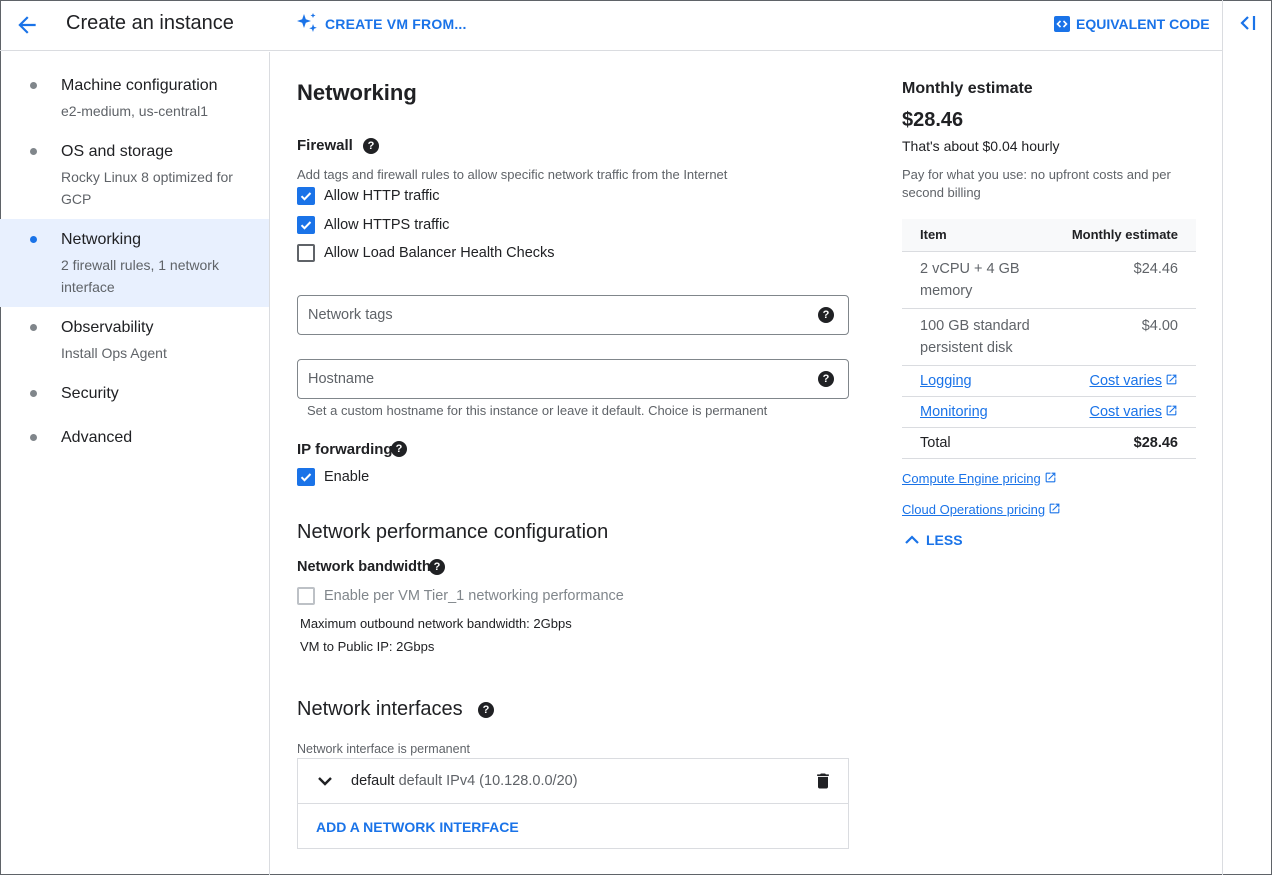  Describe the element at coordinates (1129, 443) in the screenshot. I see `total-value: $28.46` at that location.